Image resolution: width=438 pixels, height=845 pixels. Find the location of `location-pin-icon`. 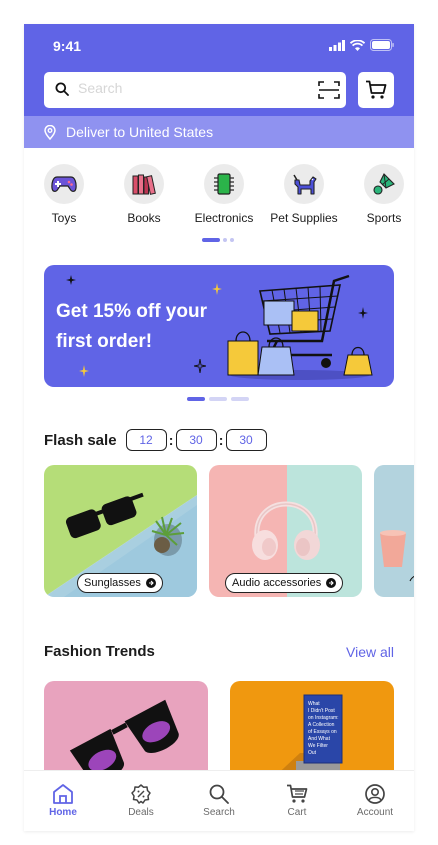

location-pin-icon is located at coordinates (50, 132).